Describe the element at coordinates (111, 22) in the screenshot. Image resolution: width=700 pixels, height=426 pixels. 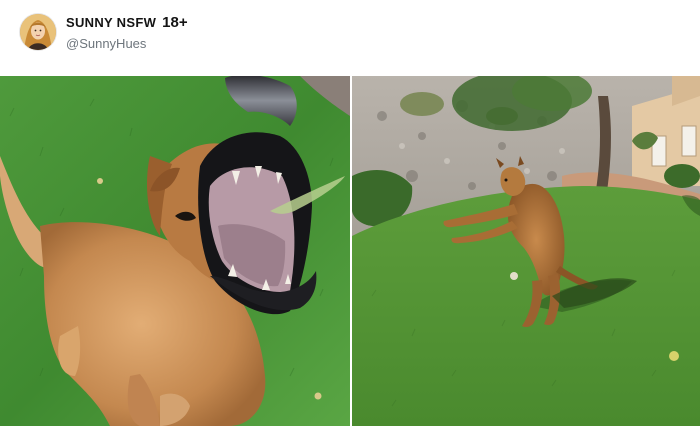
I see `author-display-name: SUNNY NSFW` at that location.